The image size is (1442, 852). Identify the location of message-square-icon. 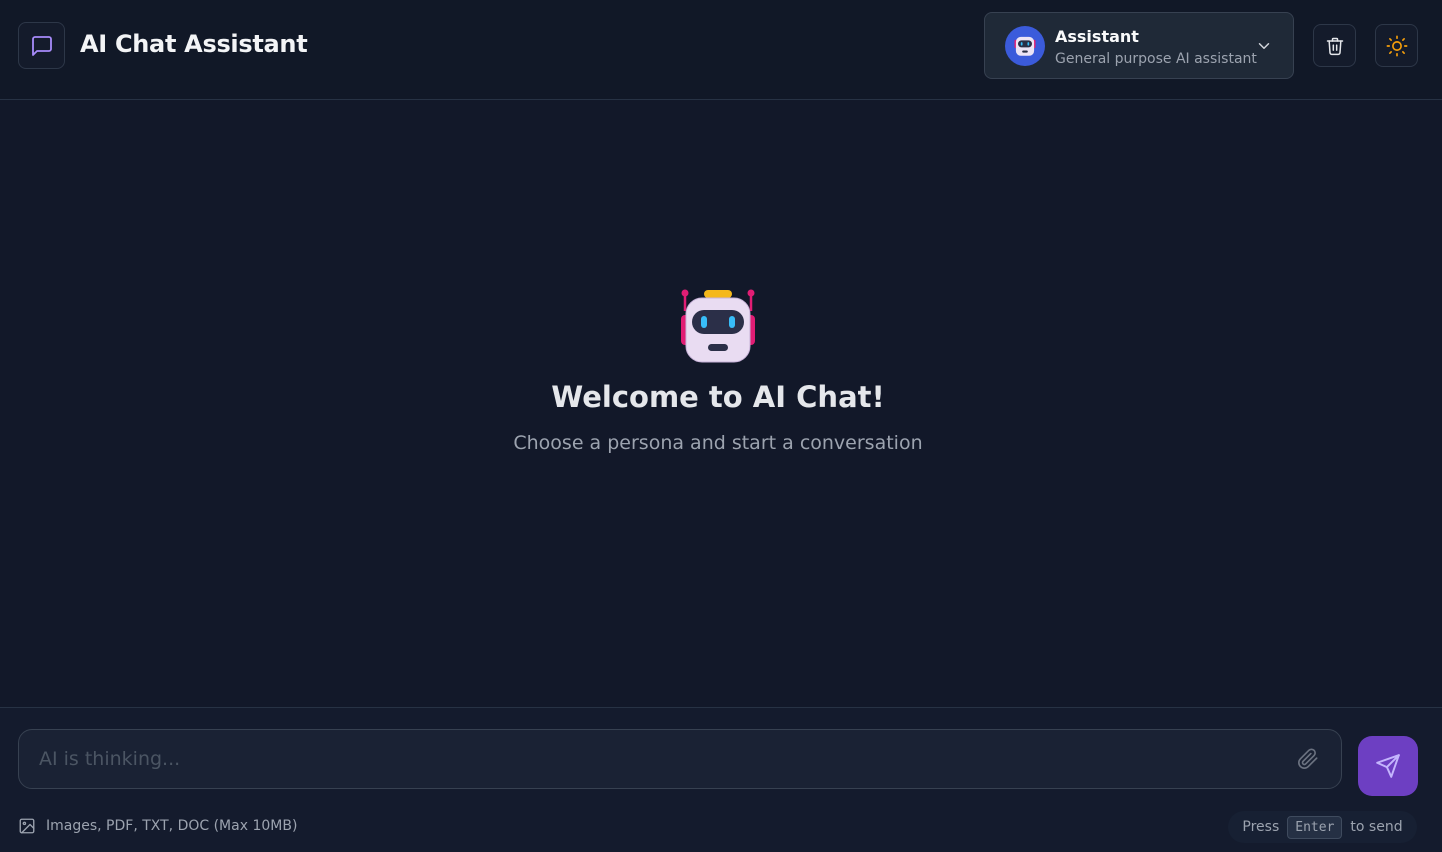
(41, 45).